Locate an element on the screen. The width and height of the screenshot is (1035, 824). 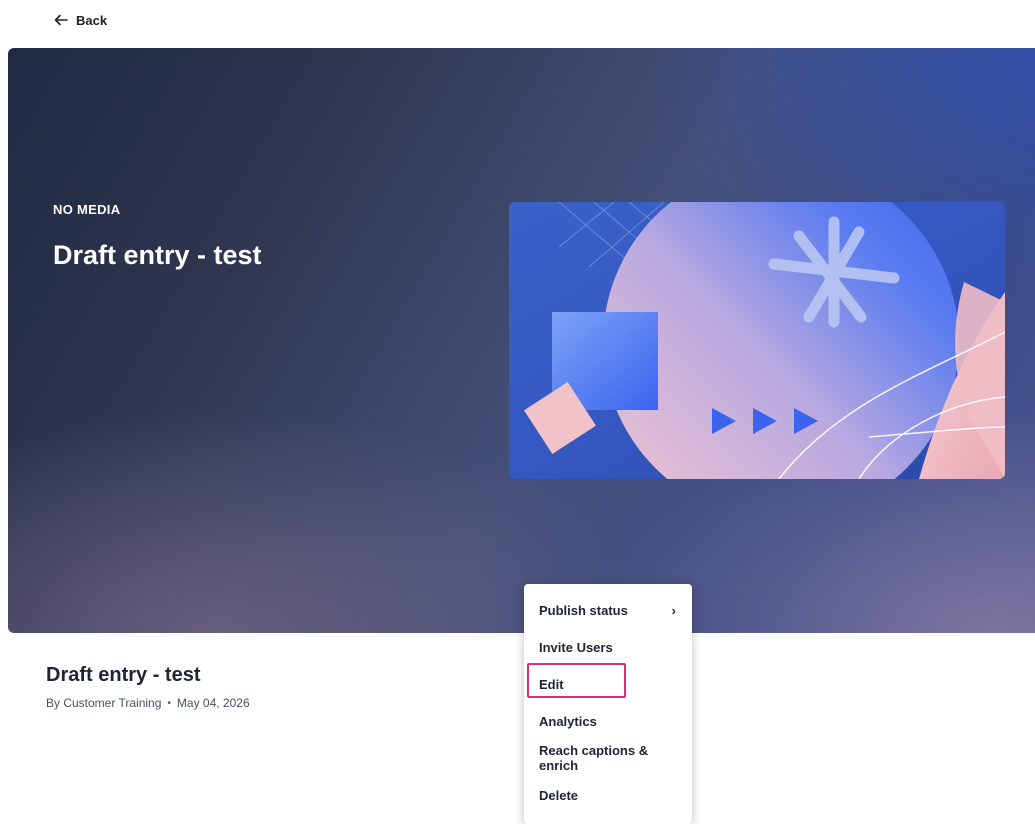
menu-item-delete: Delete is located at coordinates (608, 795).